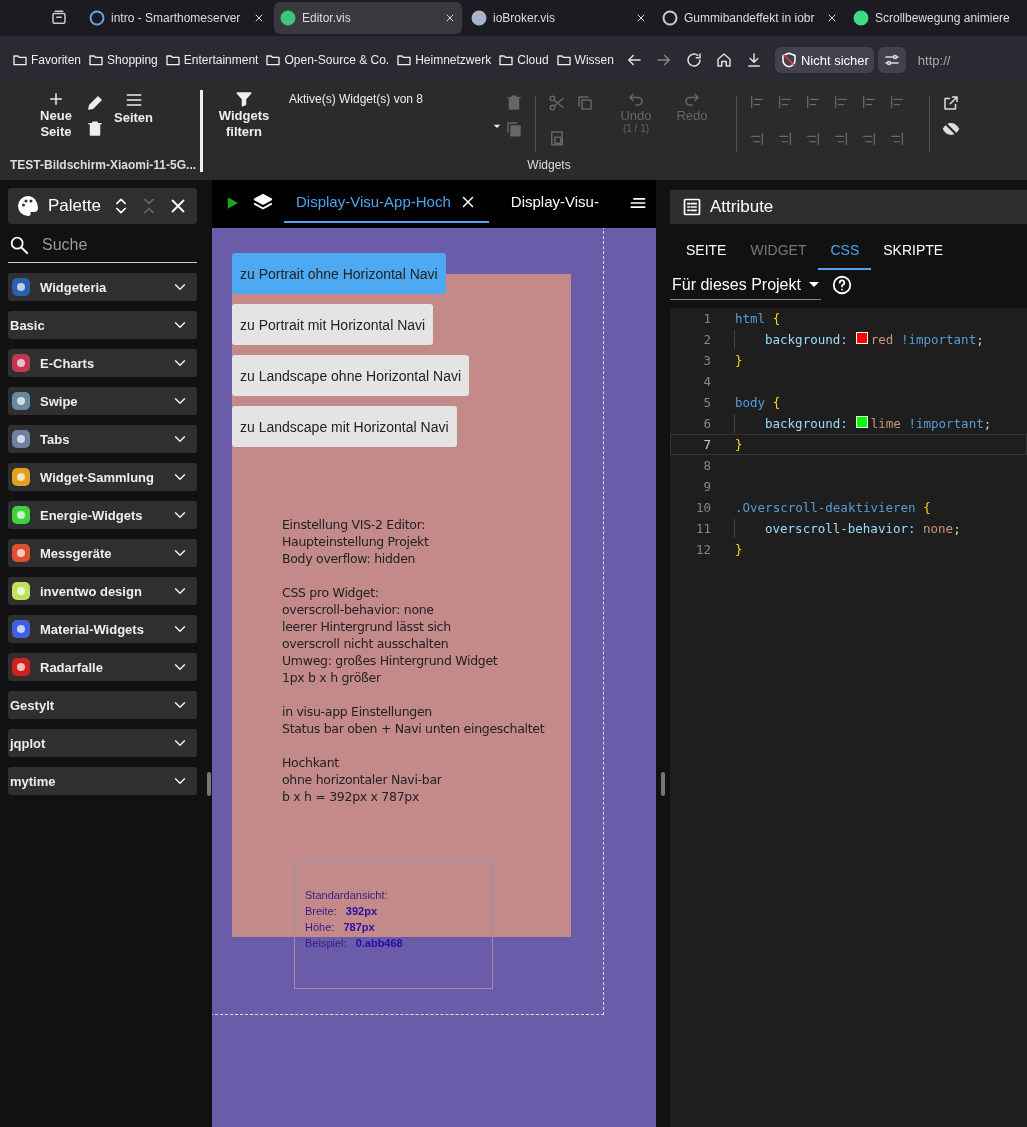 The width and height of the screenshot is (1027, 1127). What do you see at coordinates (102, 363) in the screenshot?
I see `palette-category: E-Charts` at bounding box center [102, 363].